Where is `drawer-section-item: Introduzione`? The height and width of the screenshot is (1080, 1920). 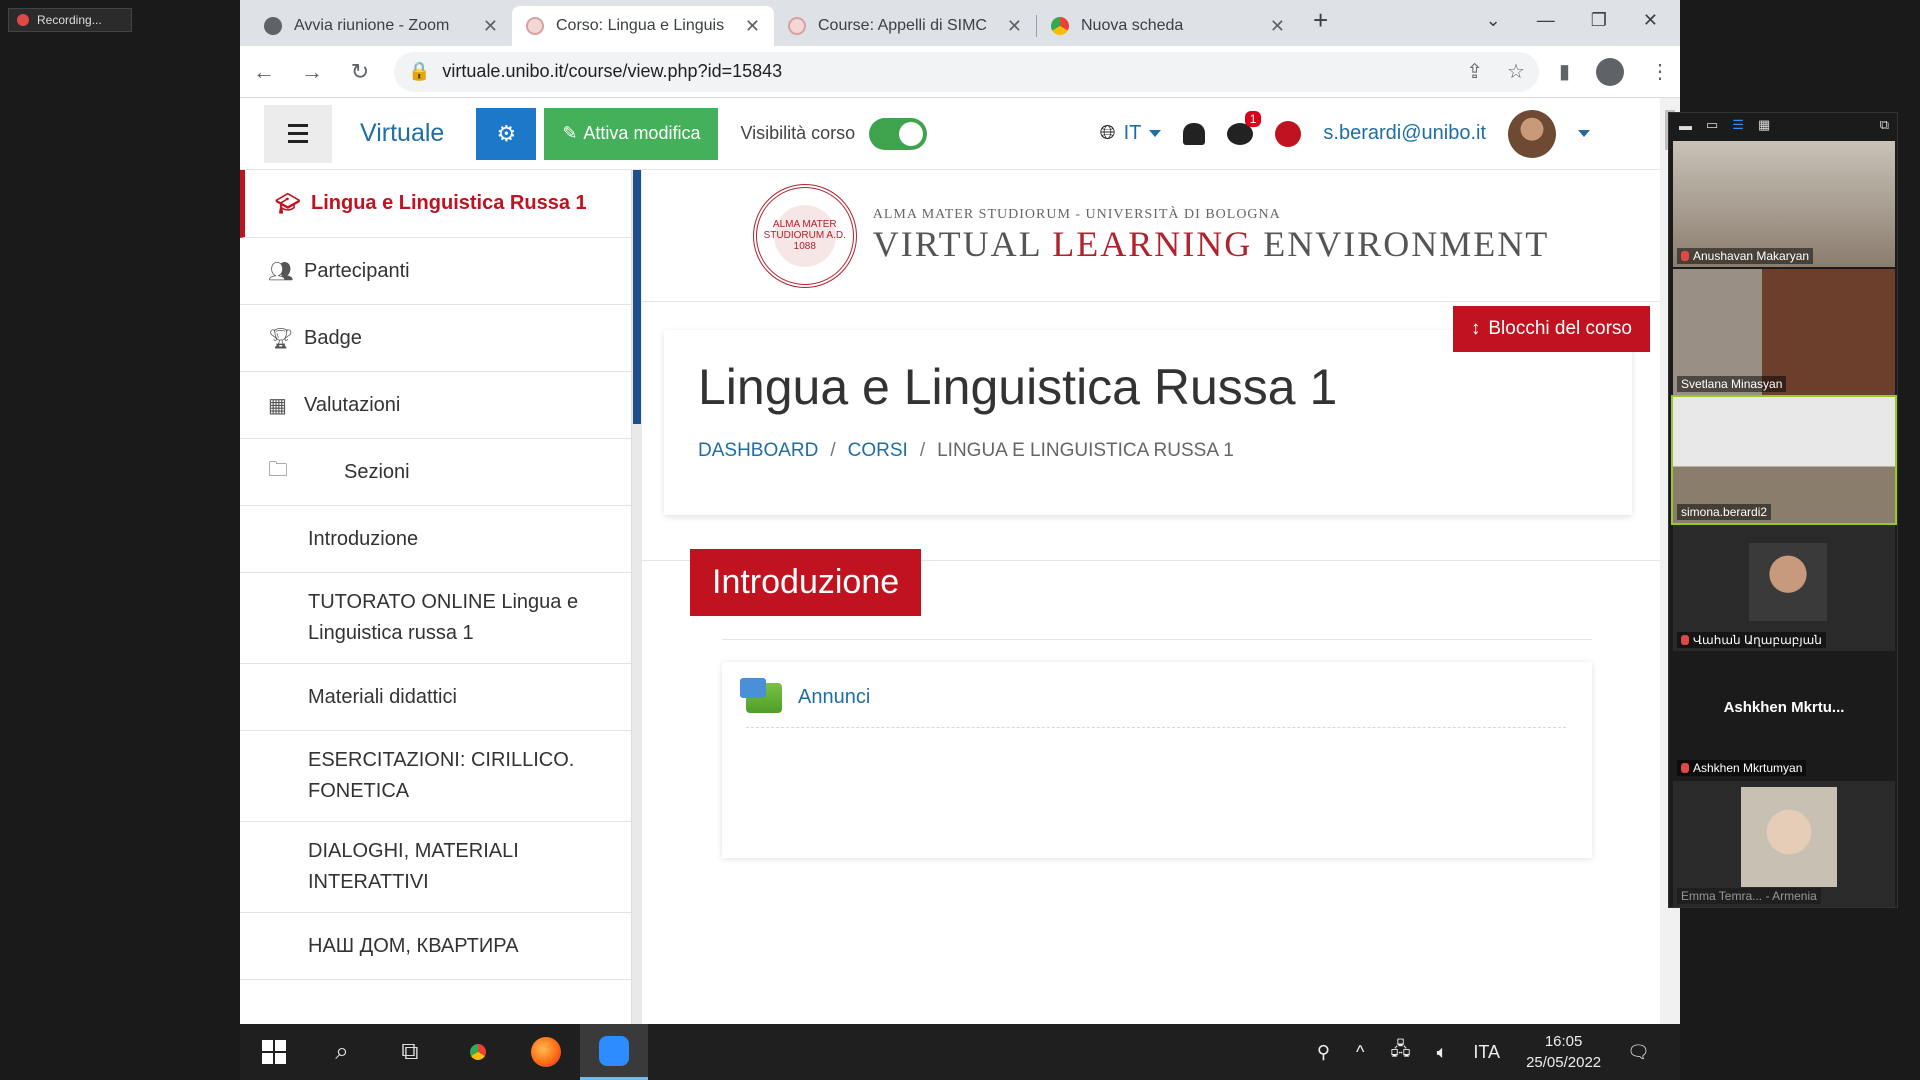 drawer-section-item: Introduzione is located at coordinates (435, 539).